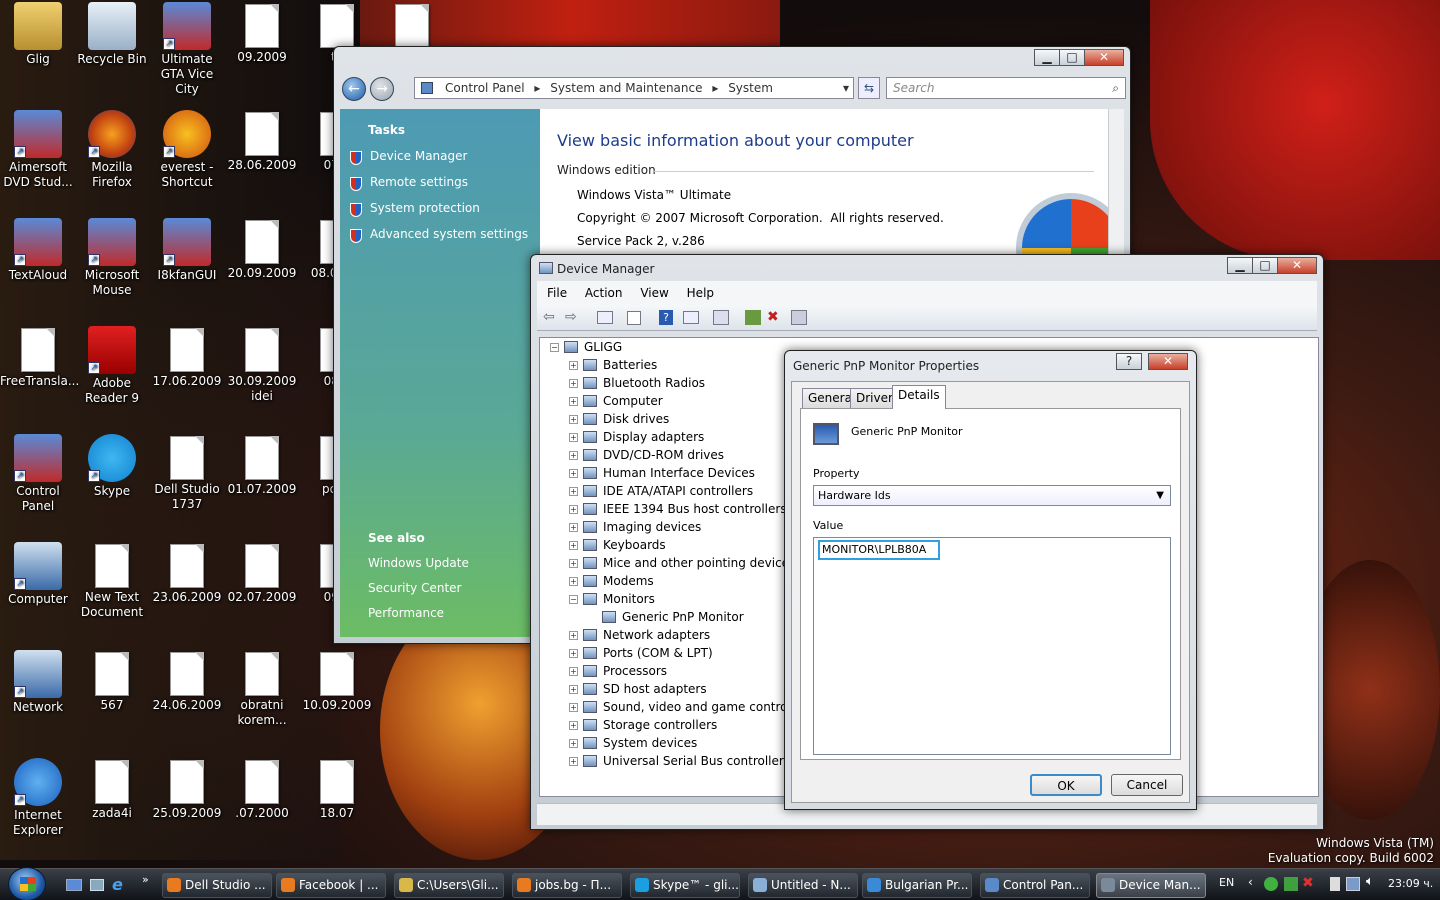 The image size is (1440, 900). I want to click on desktop-icon: 10.09.2009, so click(337, 681).